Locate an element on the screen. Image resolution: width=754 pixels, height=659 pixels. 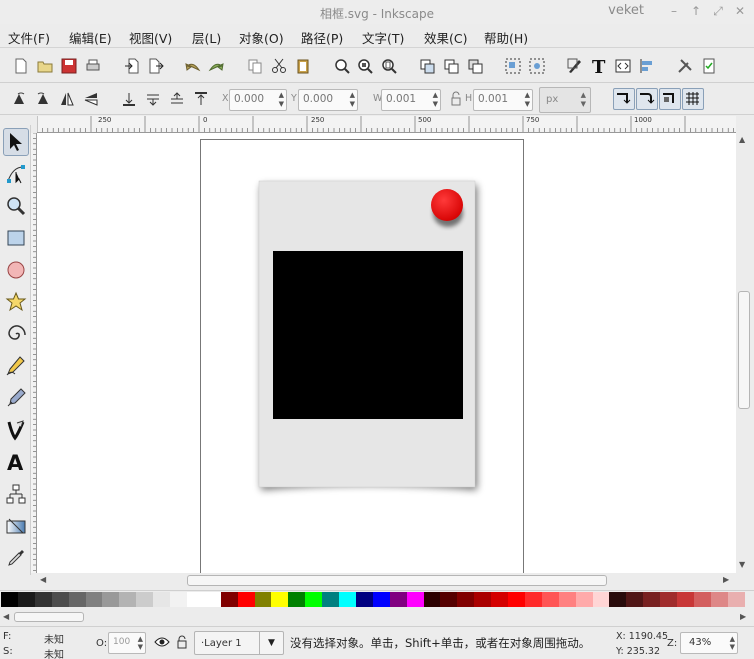
horizontal-scrollbar: ◀ ▶ is located at coordinates (386, 581).